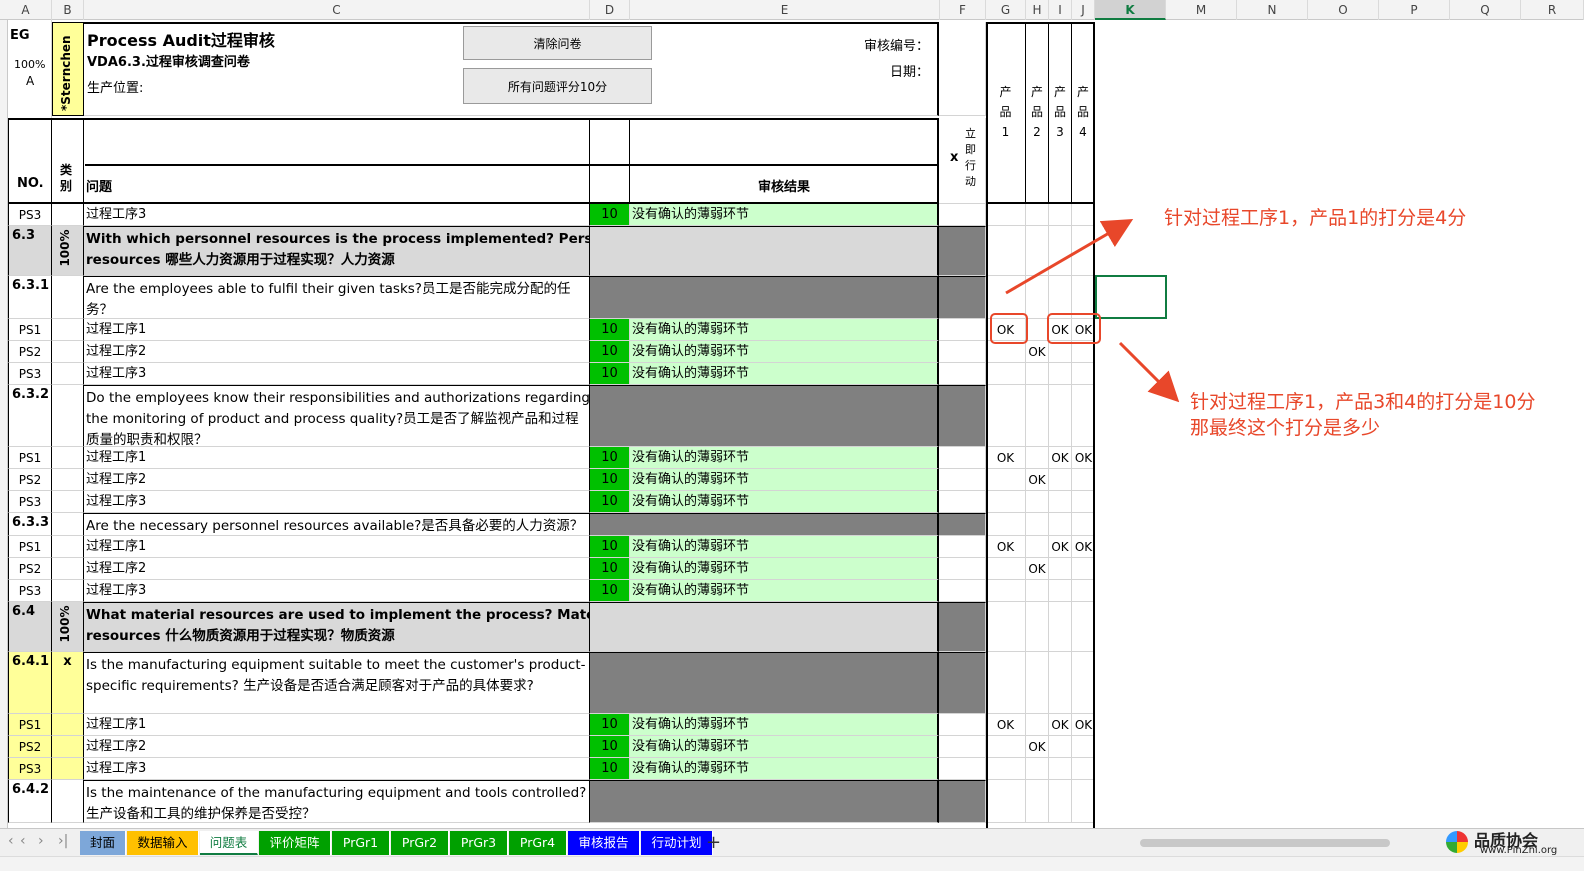 The width and height of the screenshot is (1584, 871). I want to click on watermark-url: www.PinZhi.org, so click(1519, 850).